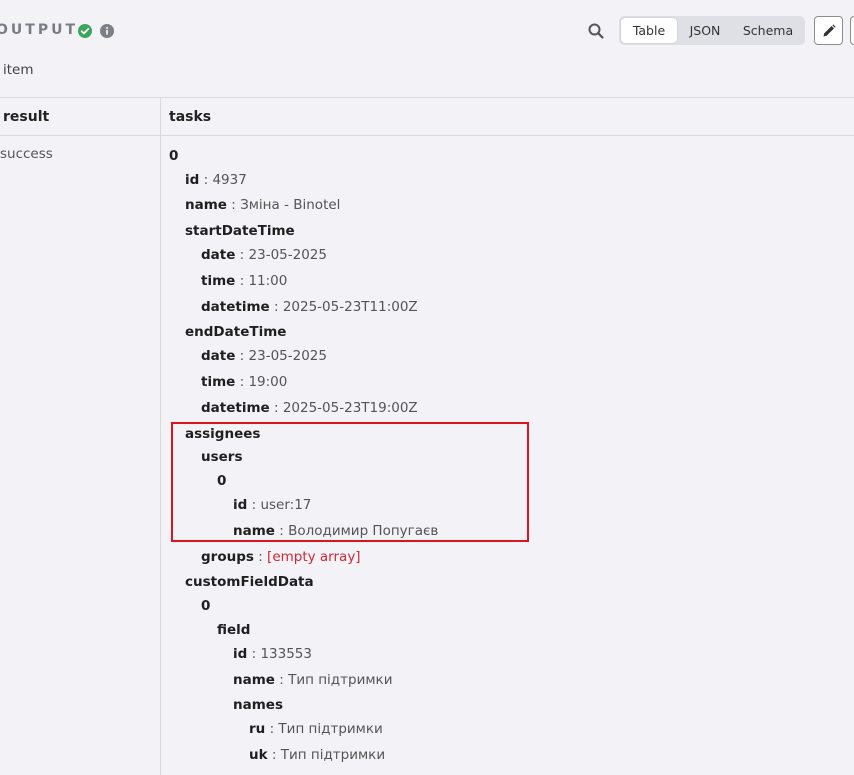 The height and width of the screenshot is (775, 854). What do you see at coordinates (268, 281) in the screenshot?
I see `tree-value: 11:00` at bounding box center [268, 281].